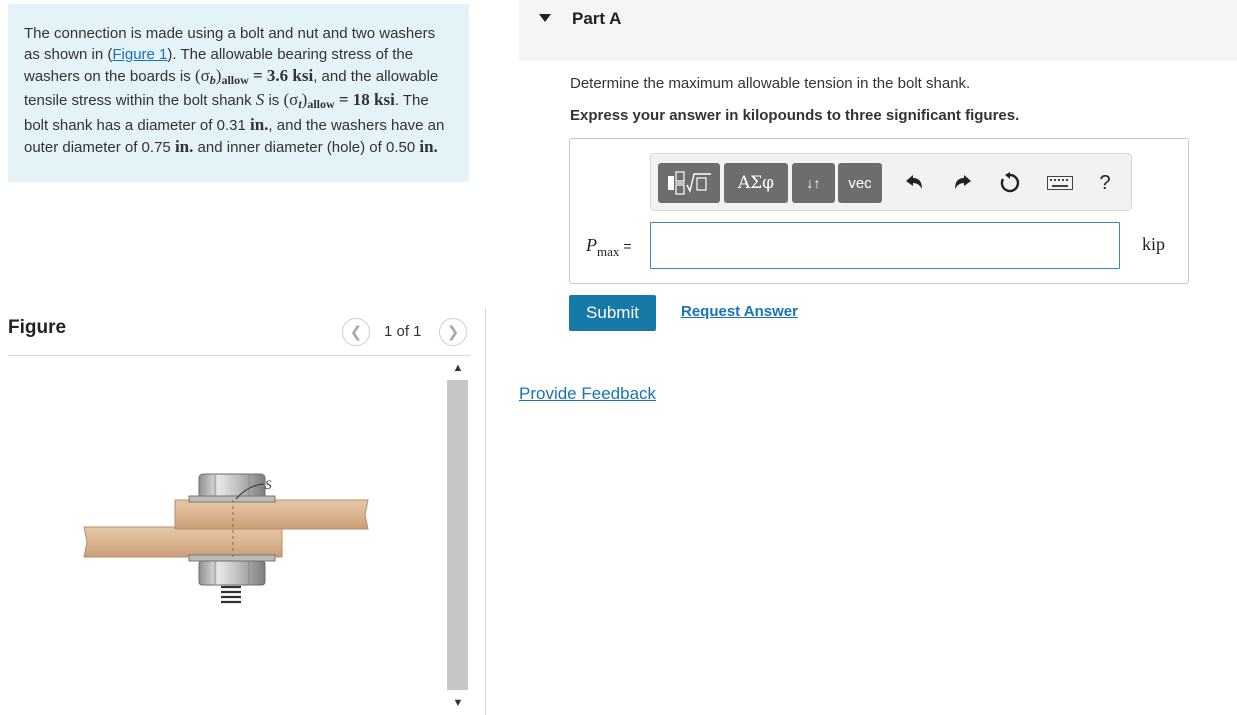 The height and width of the screenshot is (715, 1237). Describe the element at coordinates (306, 147) in the screenshot. I see `problem-text: and inner diameter (hole) of 0.50` at that location.